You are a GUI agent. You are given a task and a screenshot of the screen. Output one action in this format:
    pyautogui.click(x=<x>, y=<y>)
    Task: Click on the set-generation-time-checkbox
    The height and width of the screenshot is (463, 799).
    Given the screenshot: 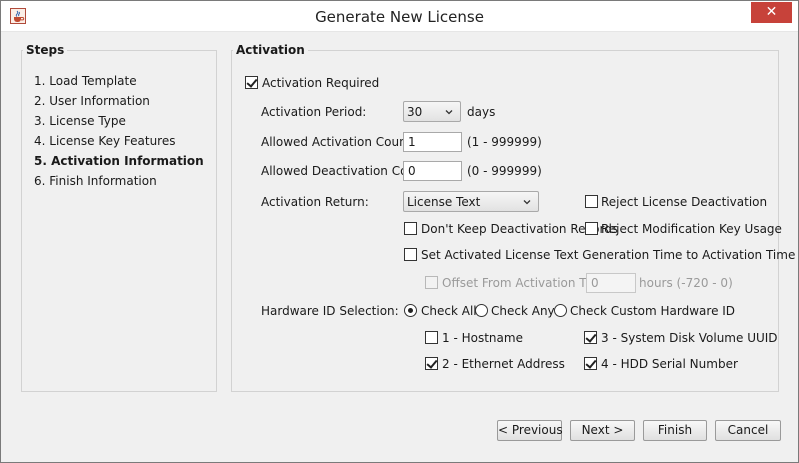 What is the action you would take?
    pyautogui.click(x=410, y=254)
    